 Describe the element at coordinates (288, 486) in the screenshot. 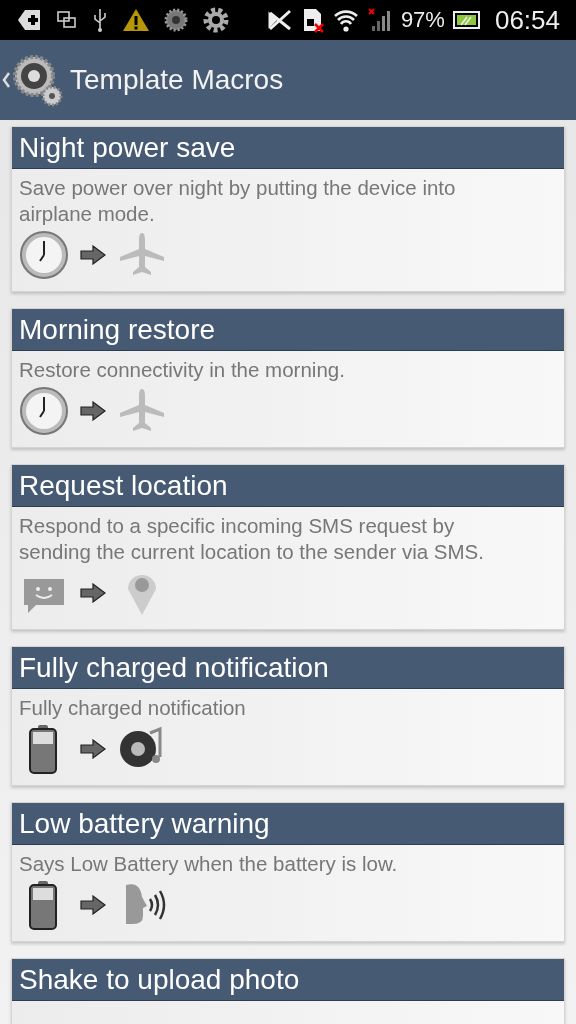

I see `macro-title: Request location` at that location.